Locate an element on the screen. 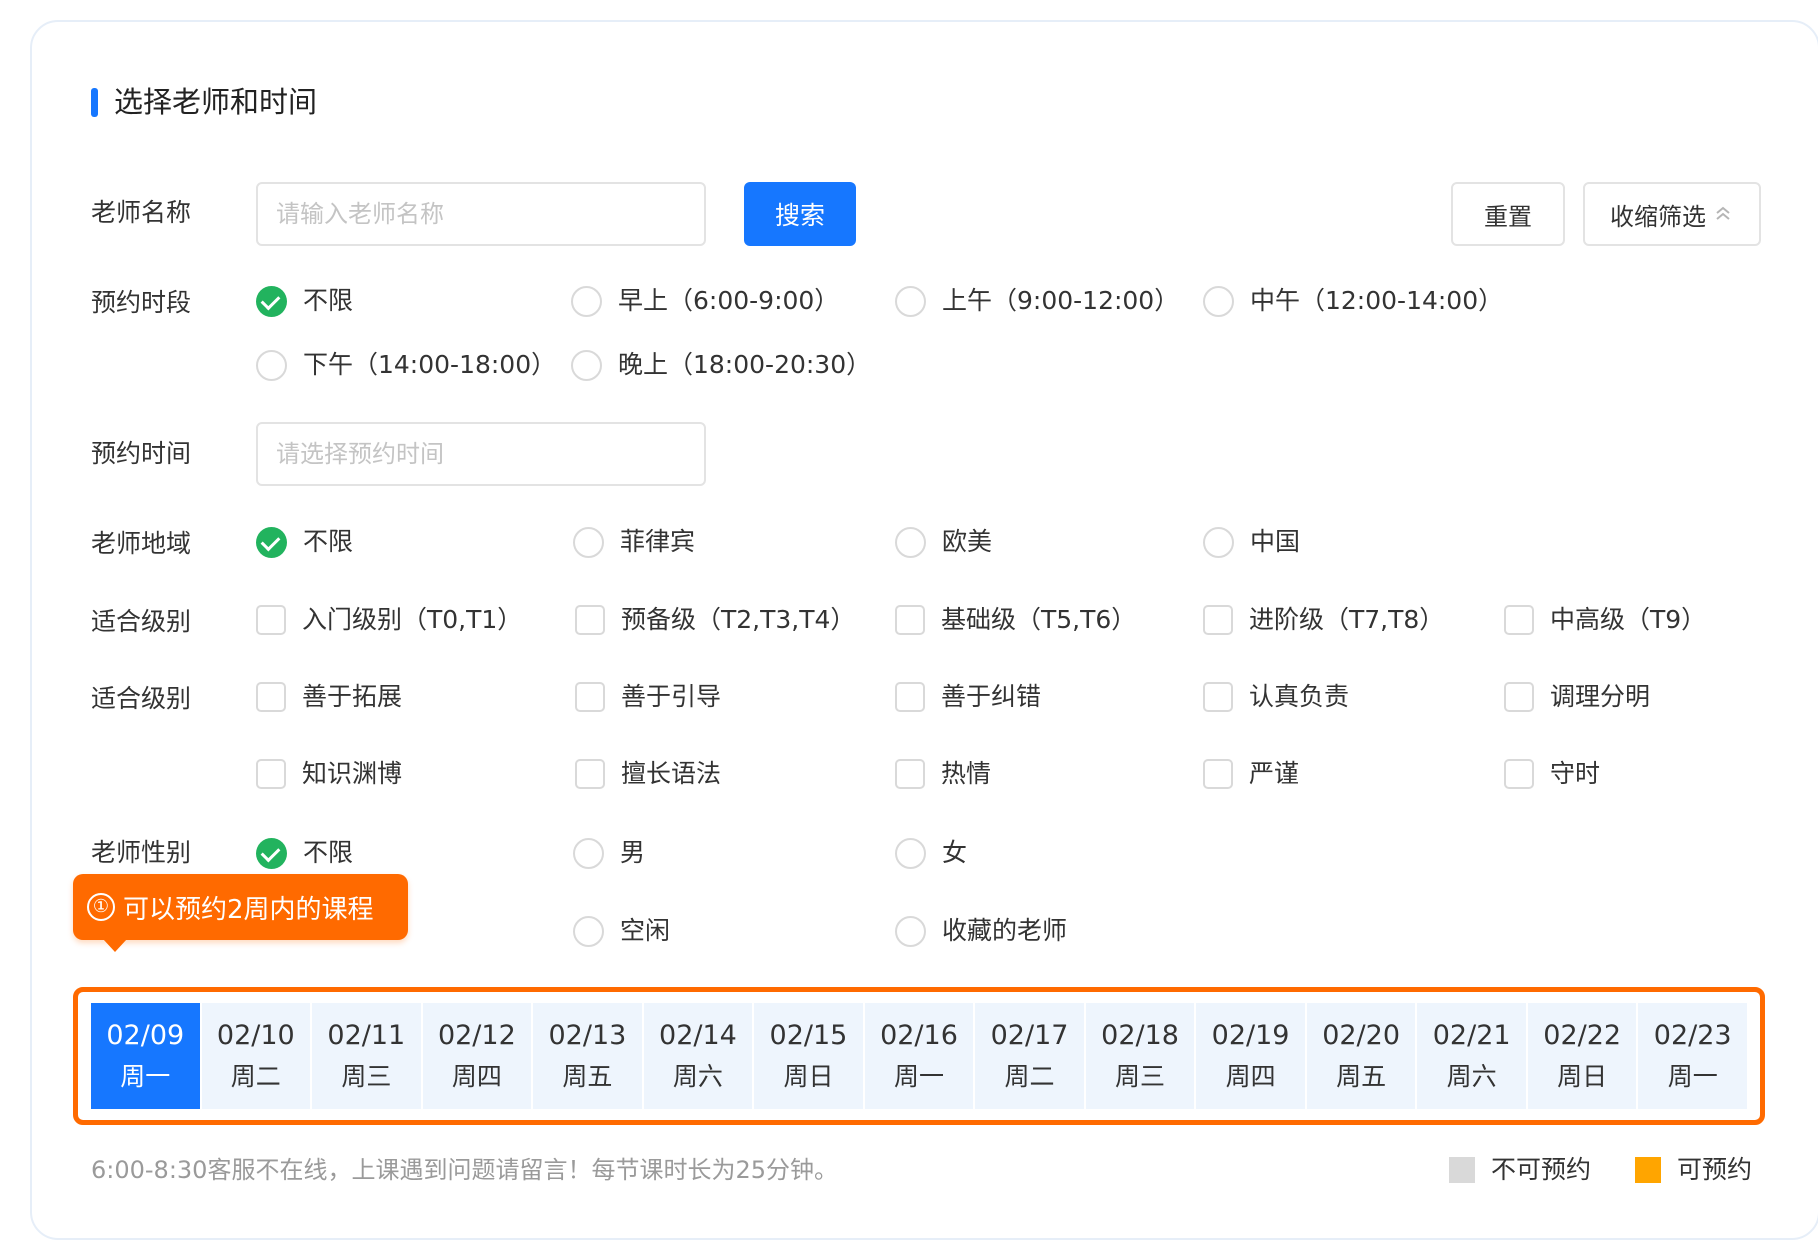 This screenshot has height=1240, width=1818. time-slot-option-morning: 早上（6:00-9:00） is located at coordinates (705, 301).